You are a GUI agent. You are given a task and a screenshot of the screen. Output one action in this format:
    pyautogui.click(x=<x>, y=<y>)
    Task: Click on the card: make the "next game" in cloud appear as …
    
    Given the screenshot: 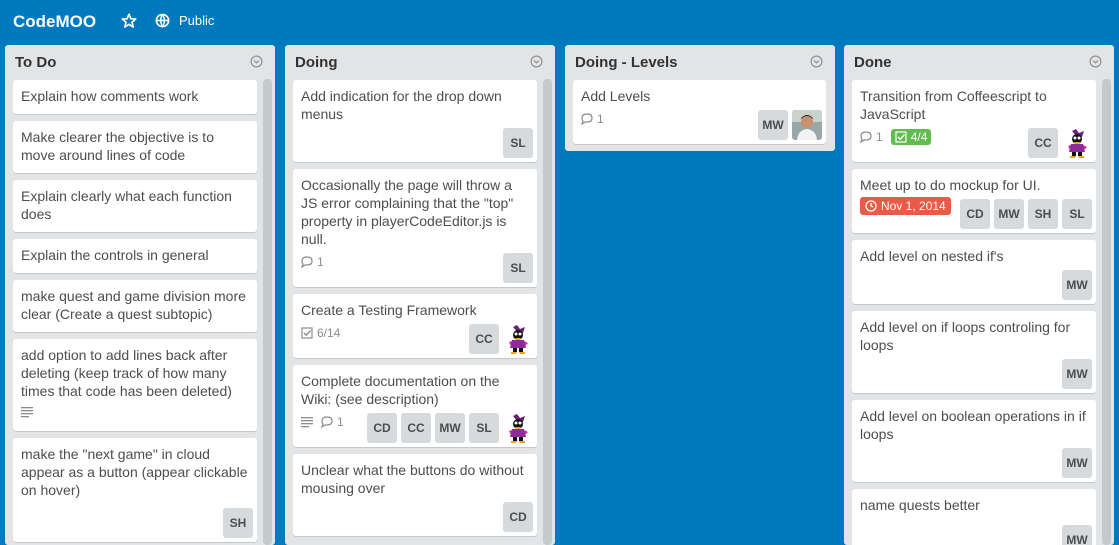 What is the action you would take?
    pyautogui.click(x=135, y=490)
    